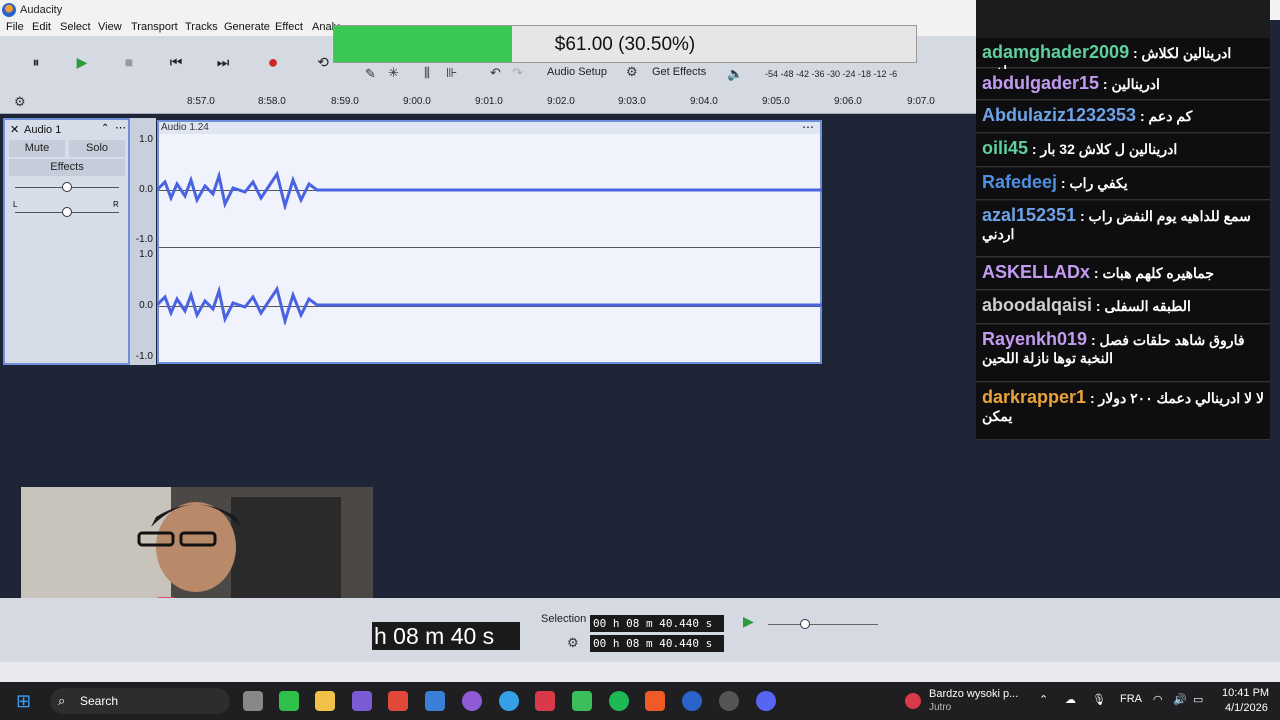  I want to click on audacity-taskbar-icon, so click(692, 701).